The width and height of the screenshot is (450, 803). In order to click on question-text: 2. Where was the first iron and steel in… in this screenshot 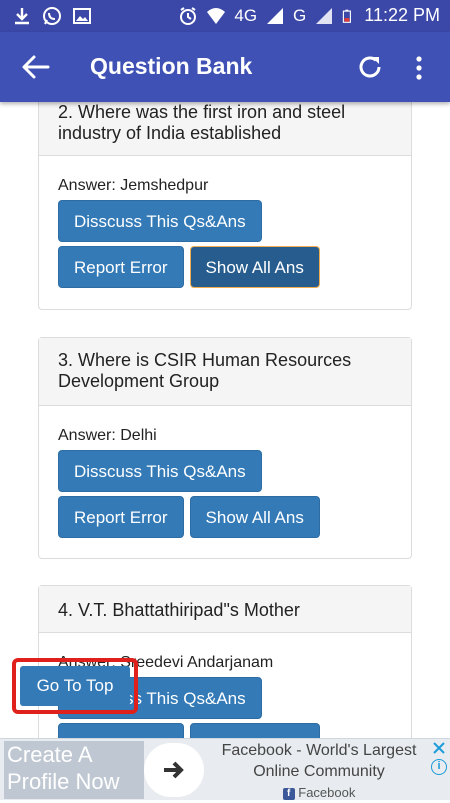, I will do `click(225, 129)`.